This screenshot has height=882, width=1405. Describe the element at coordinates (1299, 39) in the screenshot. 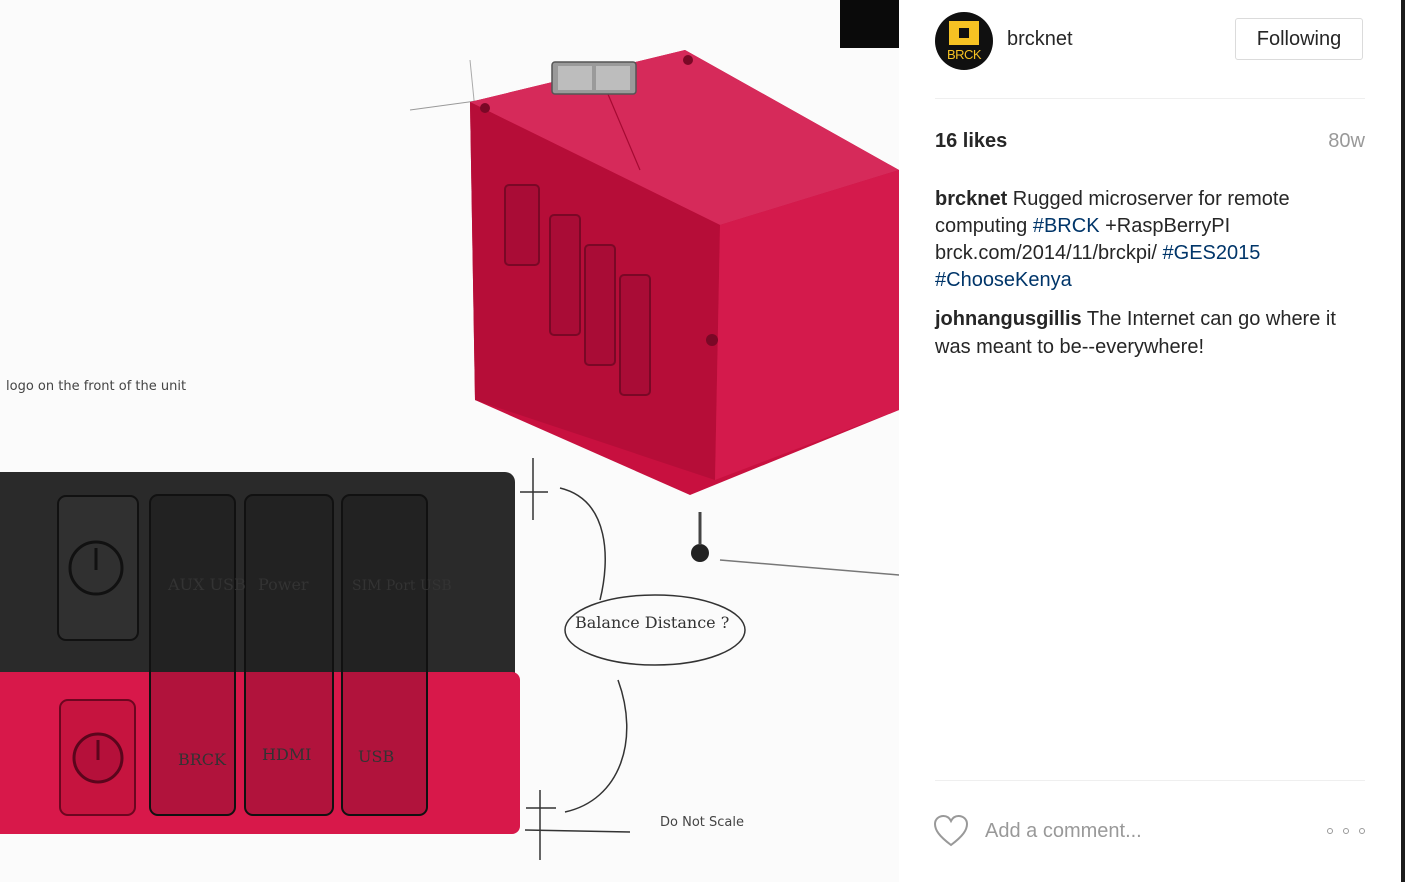

I see `following-button: Following` at that location.